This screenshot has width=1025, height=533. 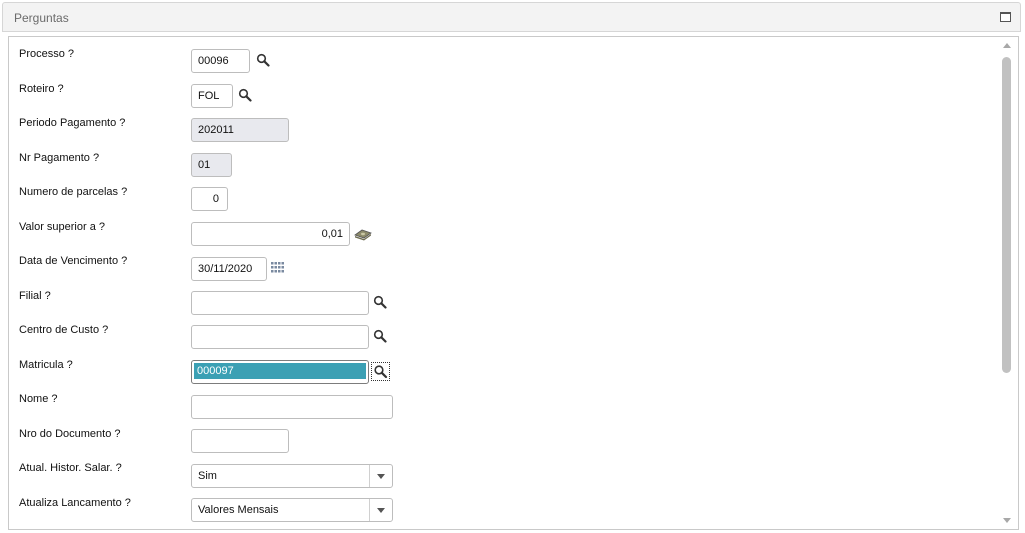 I want to click on matricula-value: 000097, so click(x=280, y=371).